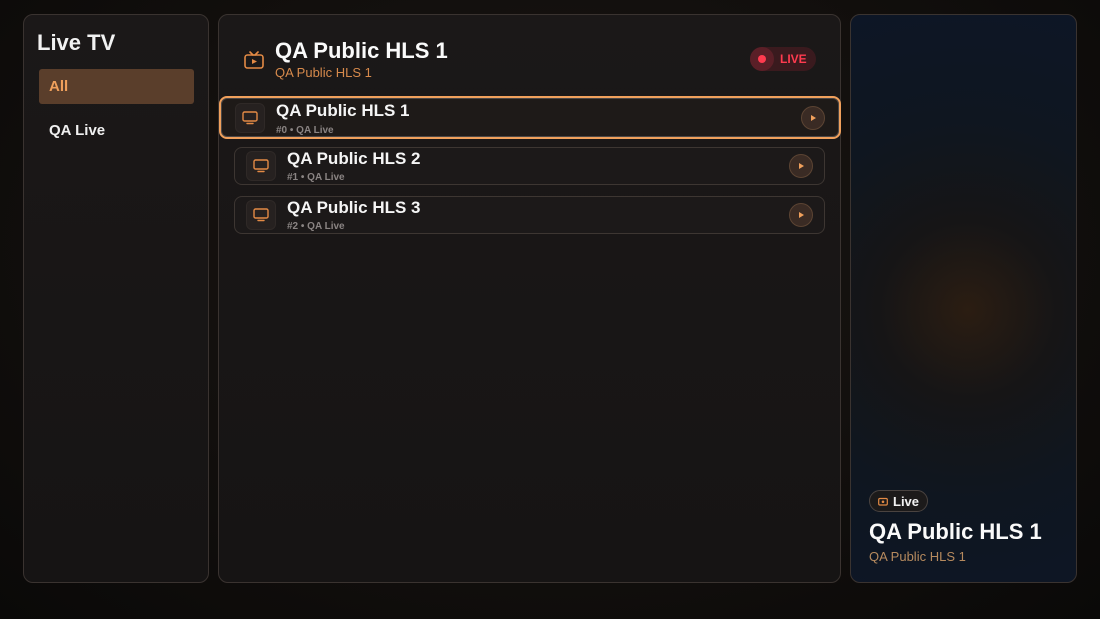 This screenshot has width=1100, height=619. Describe the element at coordinates (116, 86) in the screenshot. I see `category-item-all: All` at that location.